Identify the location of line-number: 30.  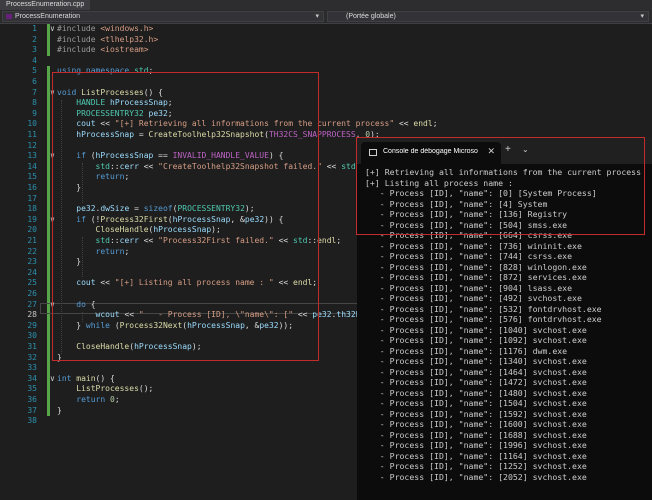
(32, 336).